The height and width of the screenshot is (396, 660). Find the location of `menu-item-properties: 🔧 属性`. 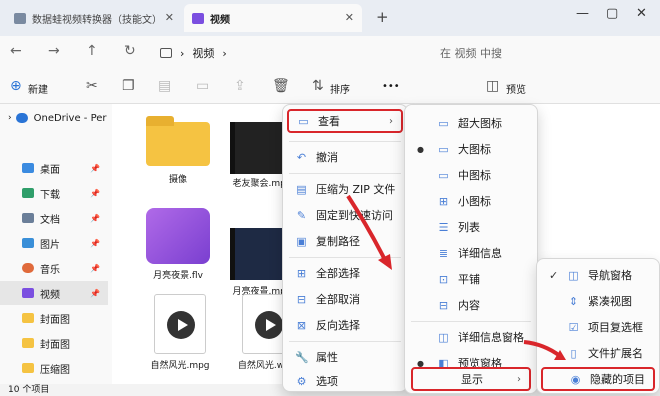

menu-item-properties: 🔧 属性 is located at coordinates (345, 357).